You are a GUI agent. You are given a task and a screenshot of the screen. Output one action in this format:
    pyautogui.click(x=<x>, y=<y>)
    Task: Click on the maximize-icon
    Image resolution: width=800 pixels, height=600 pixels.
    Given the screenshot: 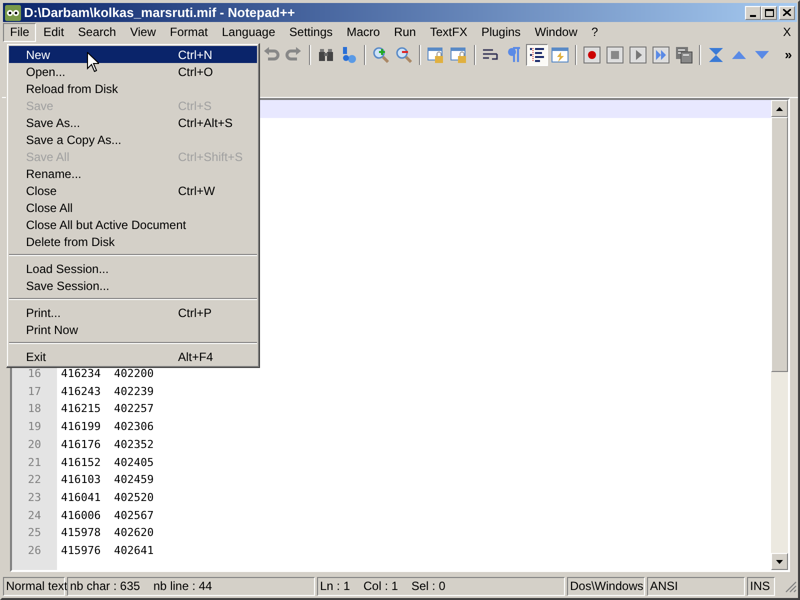 What is the action you would take?
    pyautogui.click(x=769, y=12)
    